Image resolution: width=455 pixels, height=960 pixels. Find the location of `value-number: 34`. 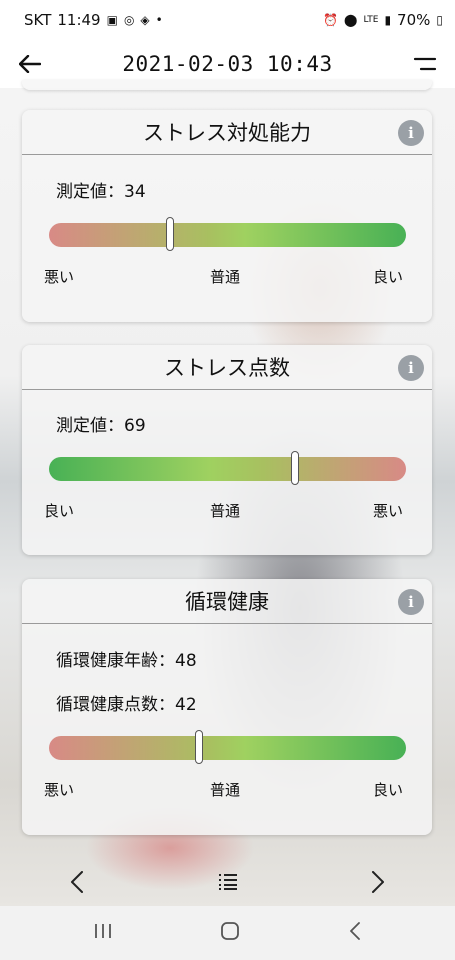

value-number: 34 is located at coordinates (135, 192).